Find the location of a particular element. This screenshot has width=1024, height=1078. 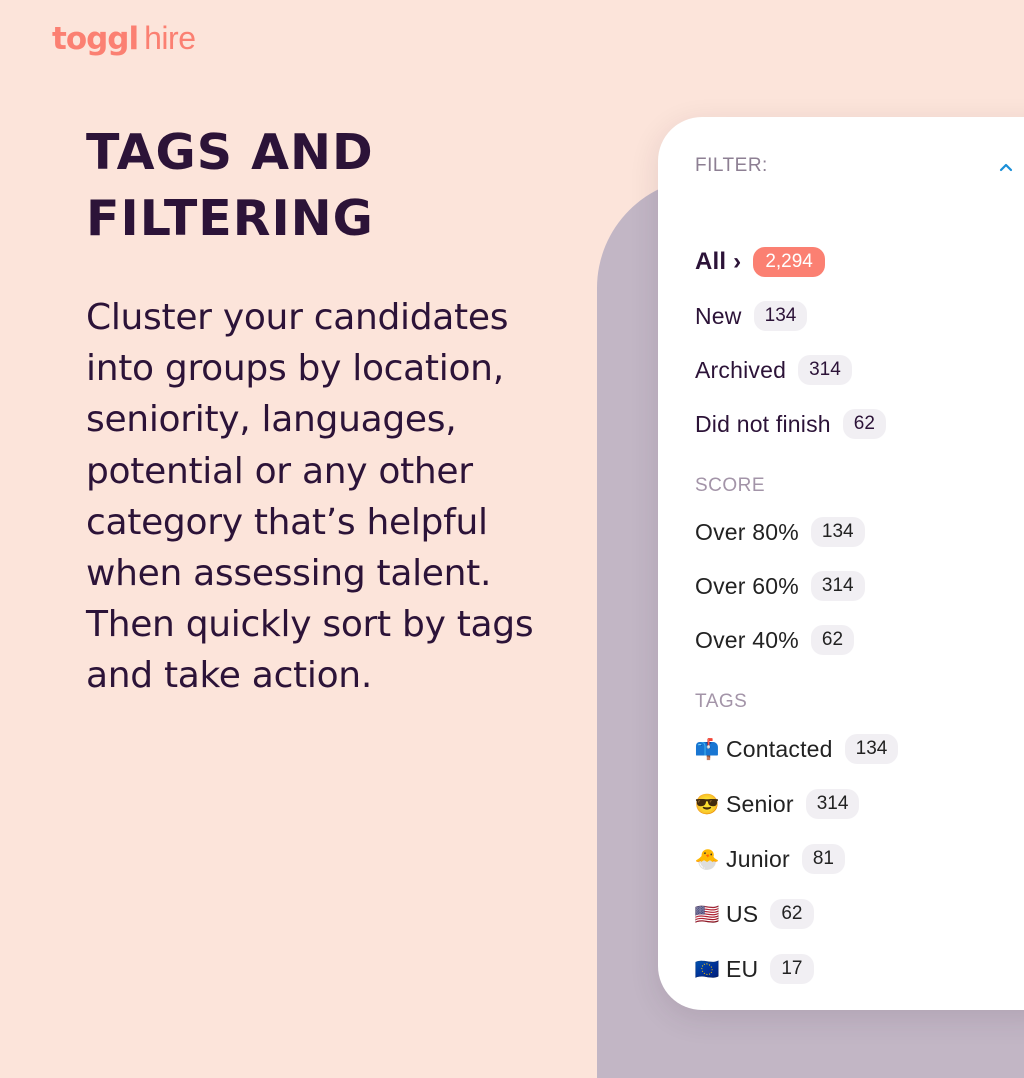

page-title: TAGS AND FILTERING is located at coordinates (230, 185).